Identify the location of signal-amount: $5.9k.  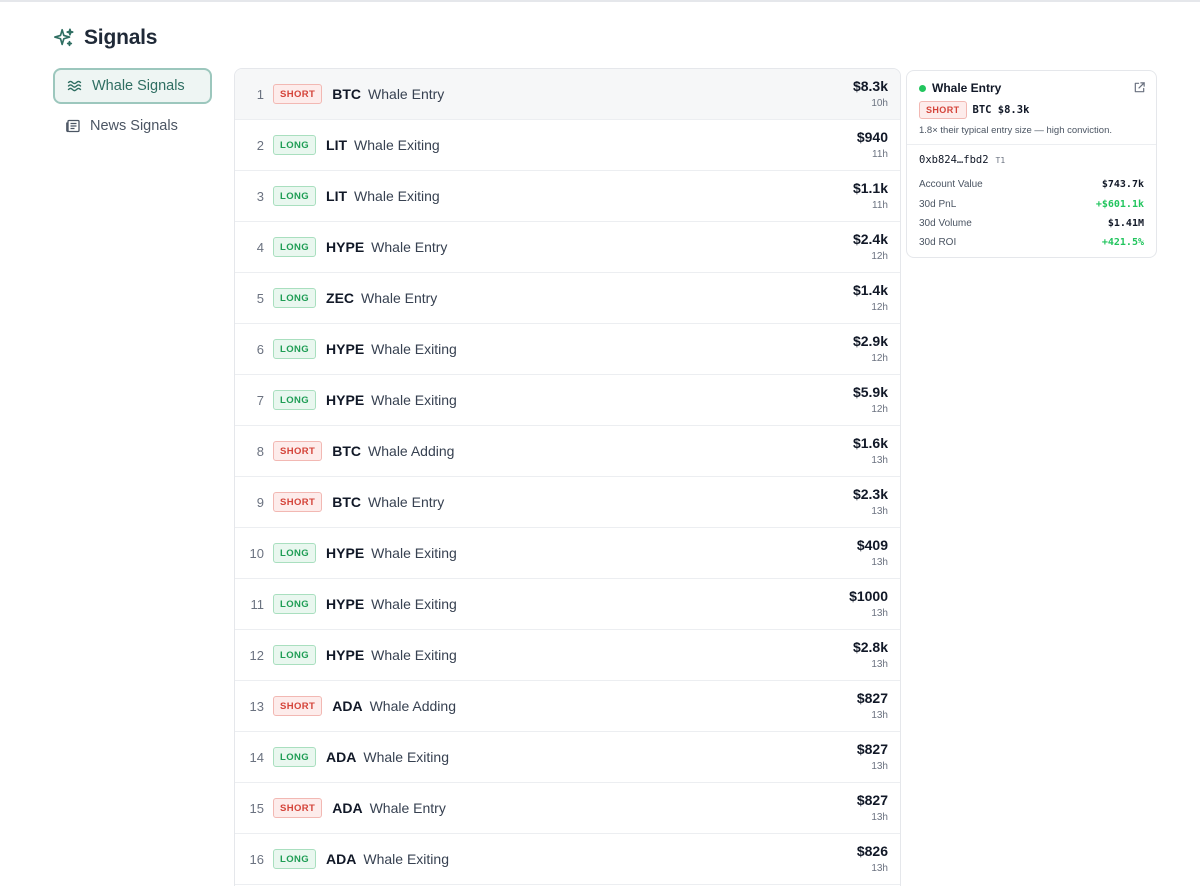
(870, 392).